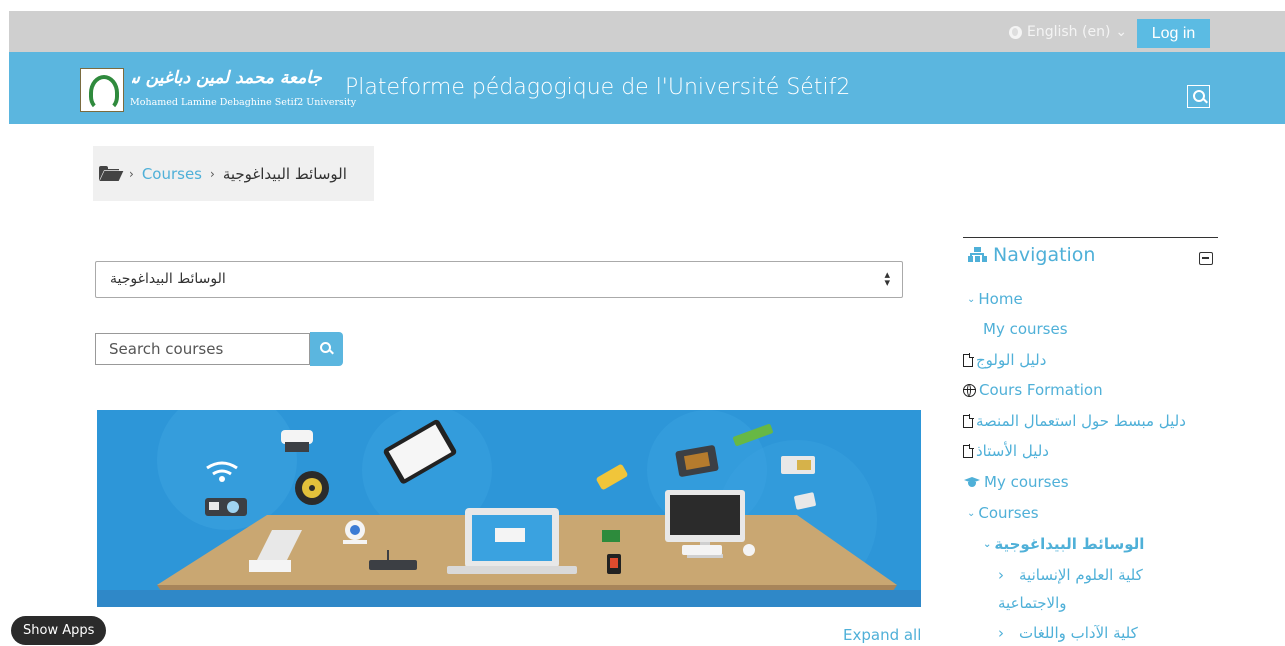  I want to click on nav-item-humanities-faculty: كلية العلوم الإنسانية ‹, so click(1070, 575).